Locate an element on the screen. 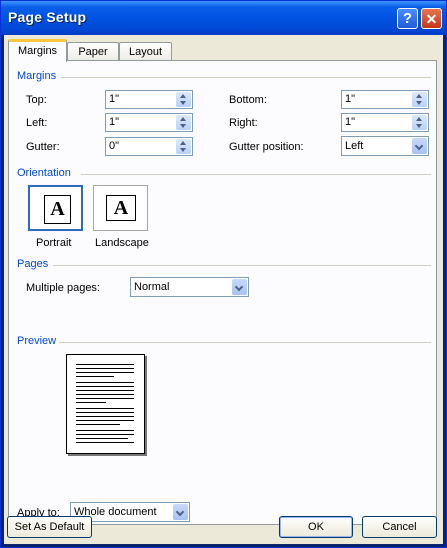 This screenshot has height=548, width=447. landscape-page-icon: A is located at coordinates (121, 208).